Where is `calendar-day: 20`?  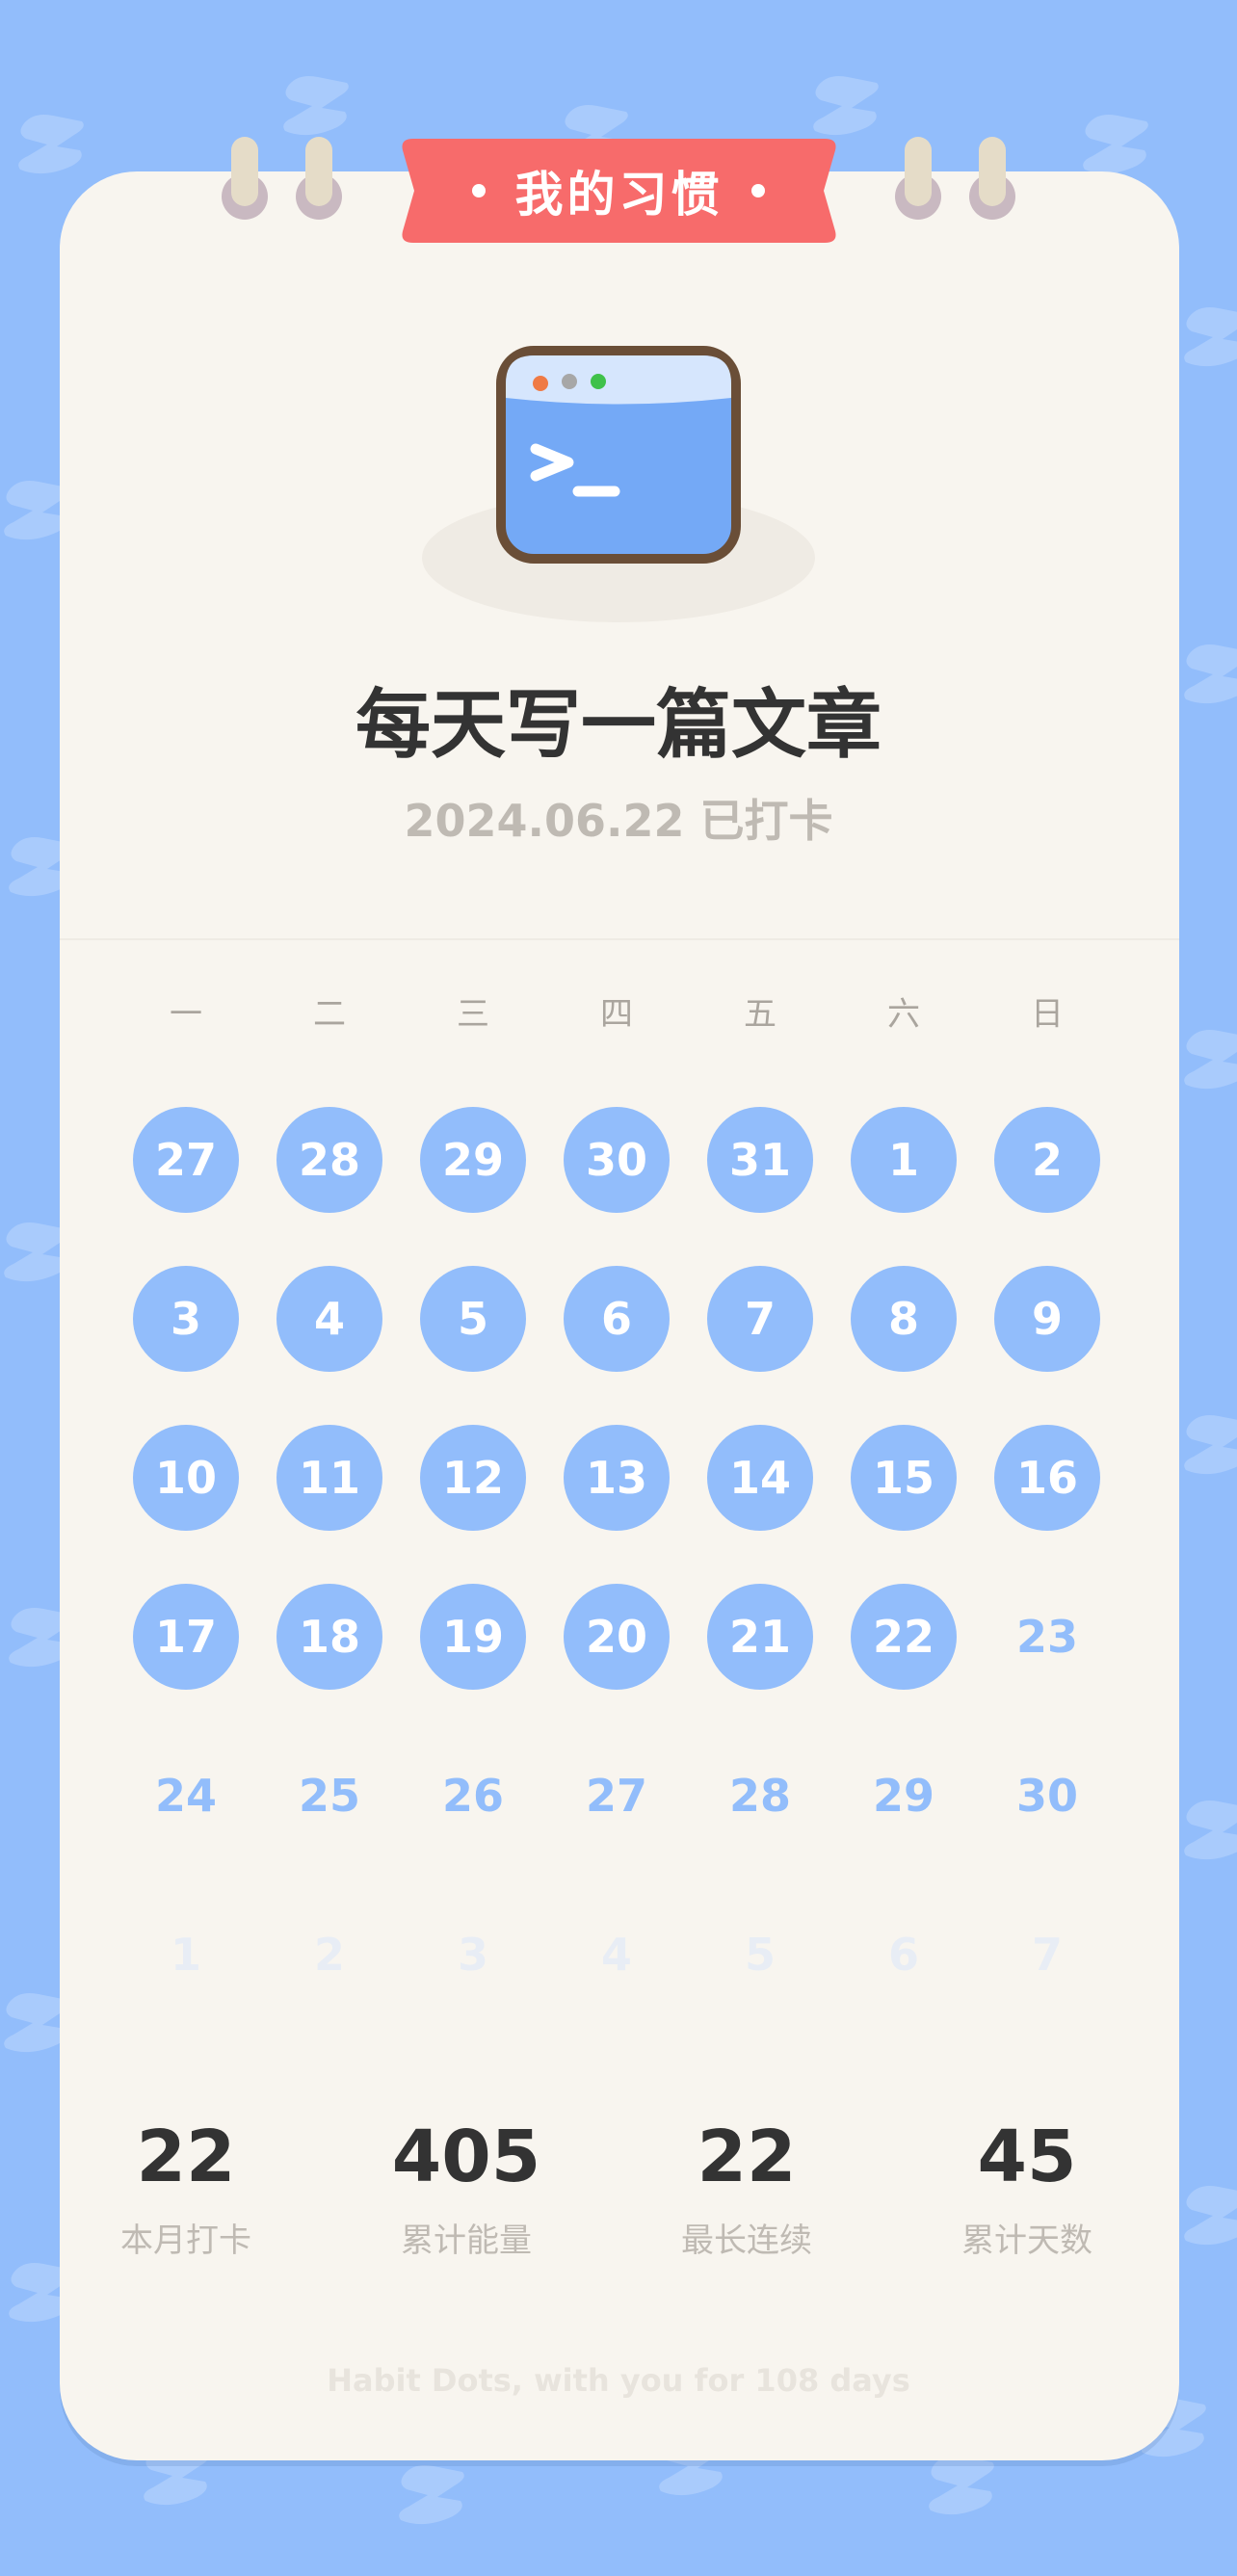
calendar-day: 20 is located at coordinates (617, 1637).